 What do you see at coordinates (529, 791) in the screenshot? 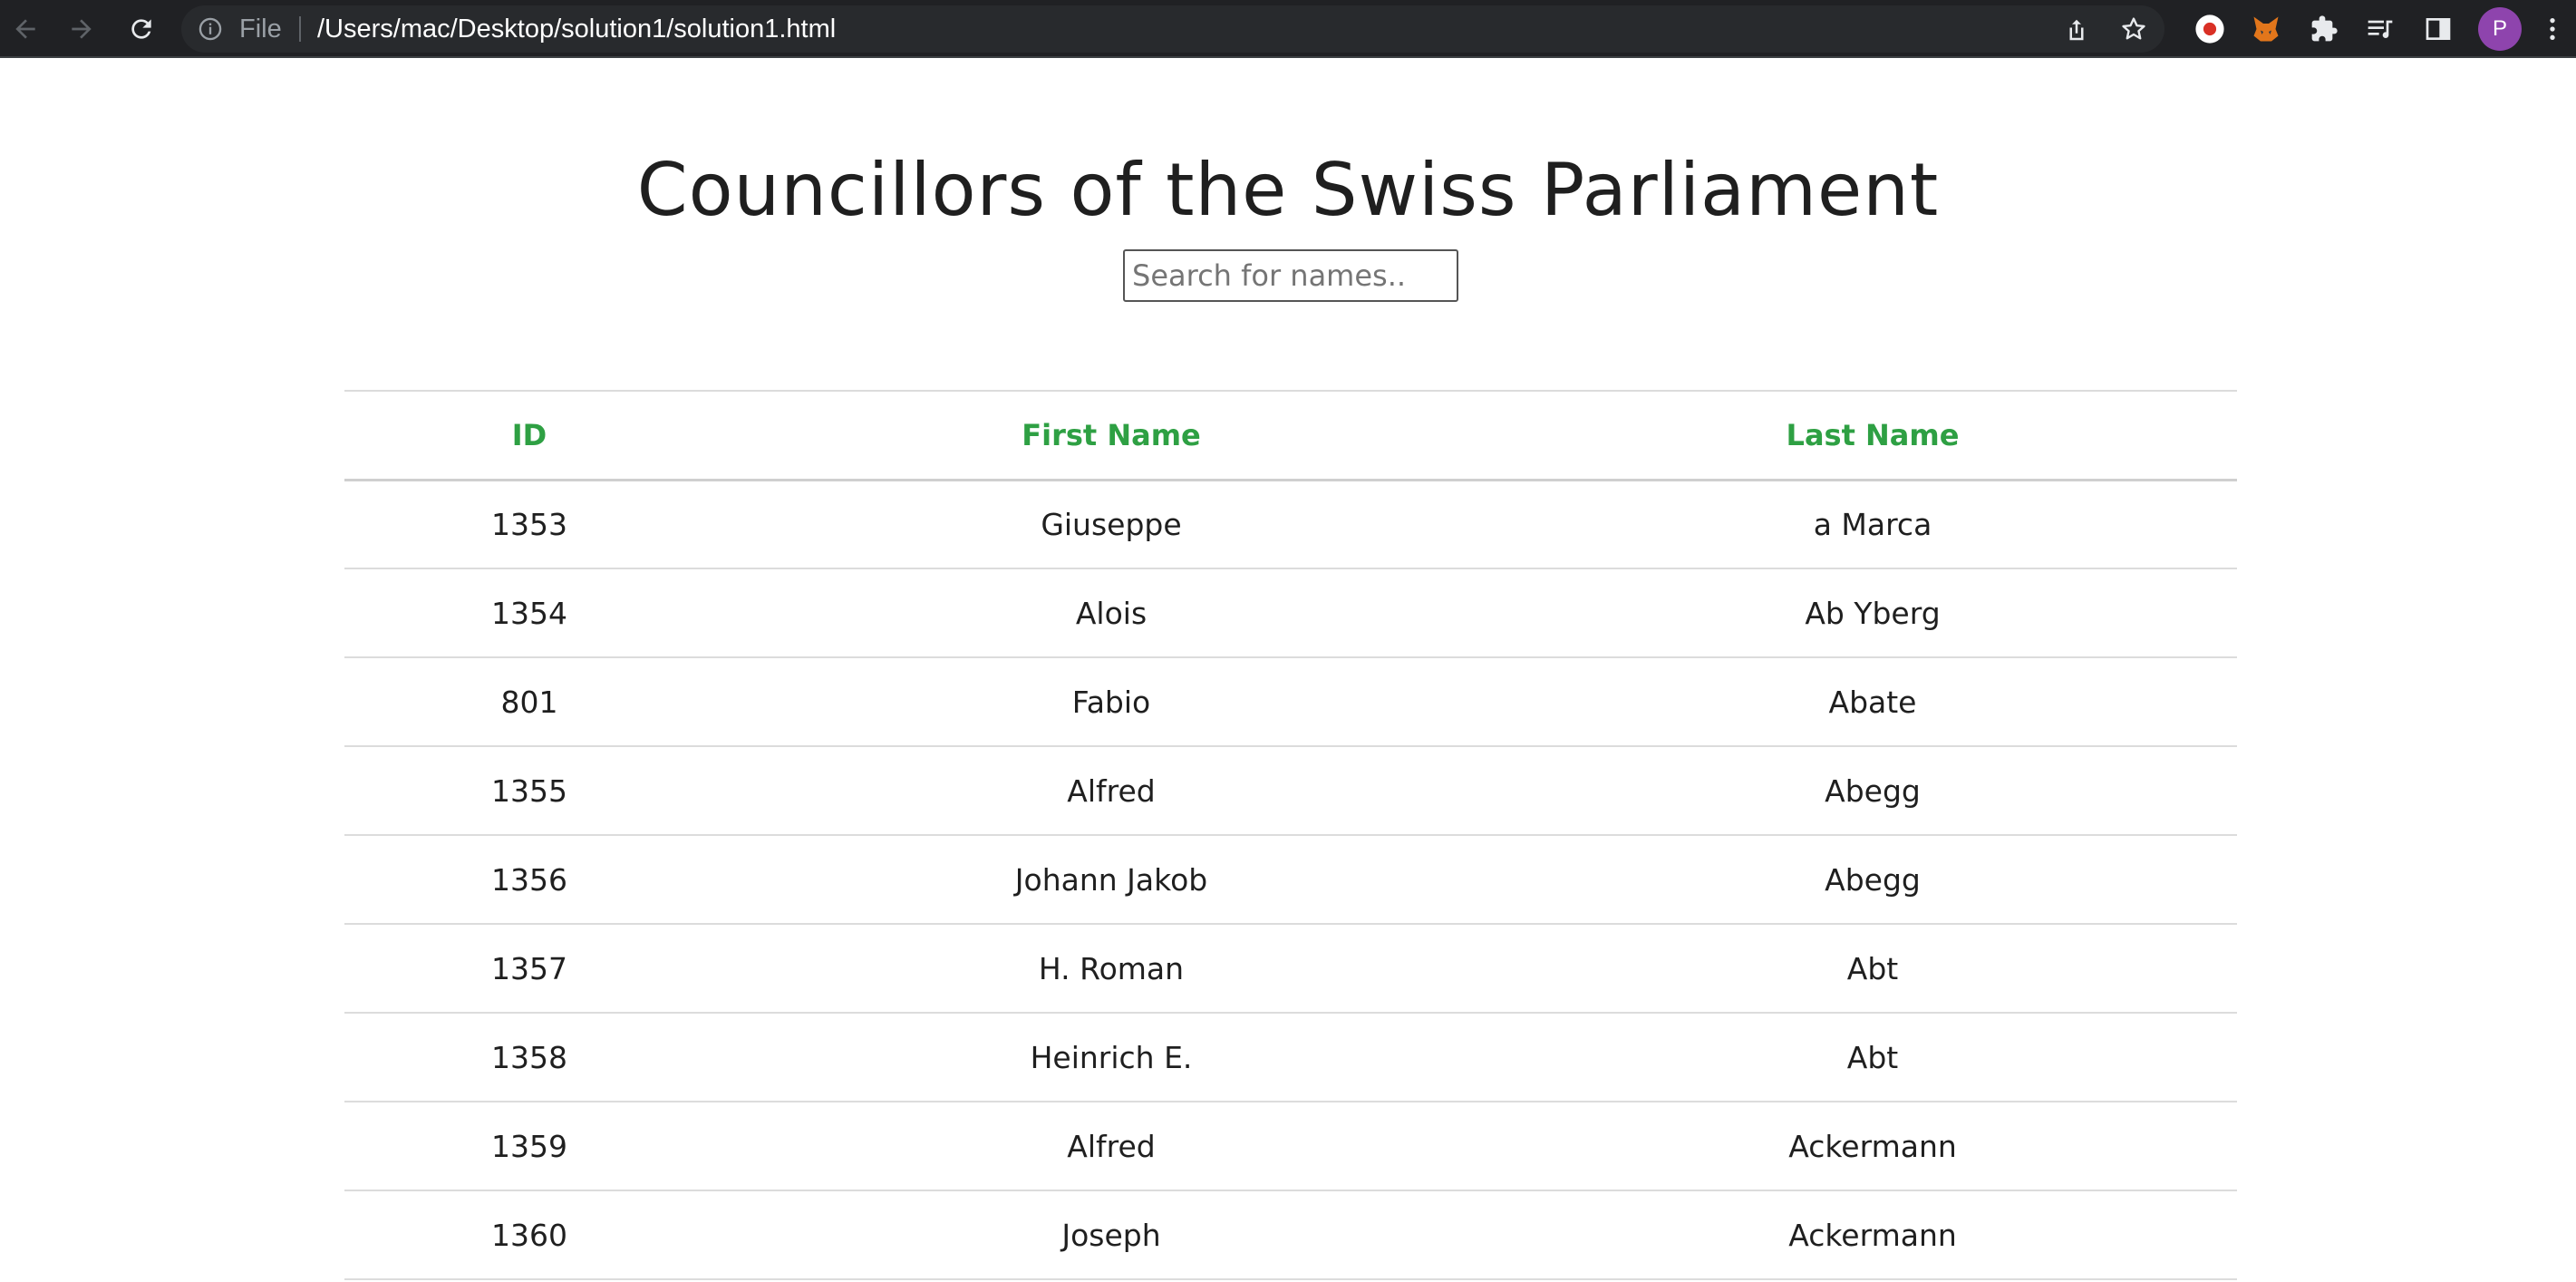
I see `cell-id: 1355` at bounding box center [529, 791].